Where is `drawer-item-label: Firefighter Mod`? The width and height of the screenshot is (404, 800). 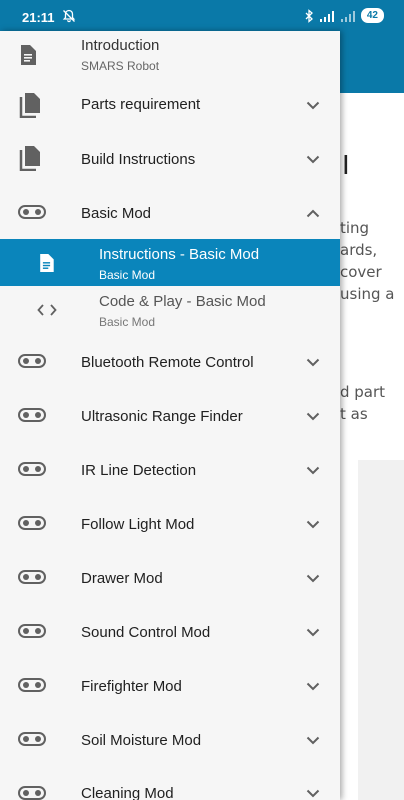
drawer-item-label: Firefighter Mod is located at coordinates (131, 686).